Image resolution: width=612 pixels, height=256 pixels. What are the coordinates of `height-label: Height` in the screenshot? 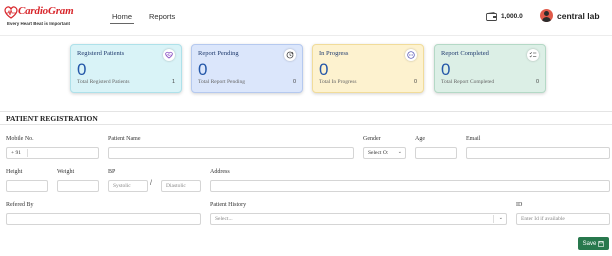 It's located at (14, 172).